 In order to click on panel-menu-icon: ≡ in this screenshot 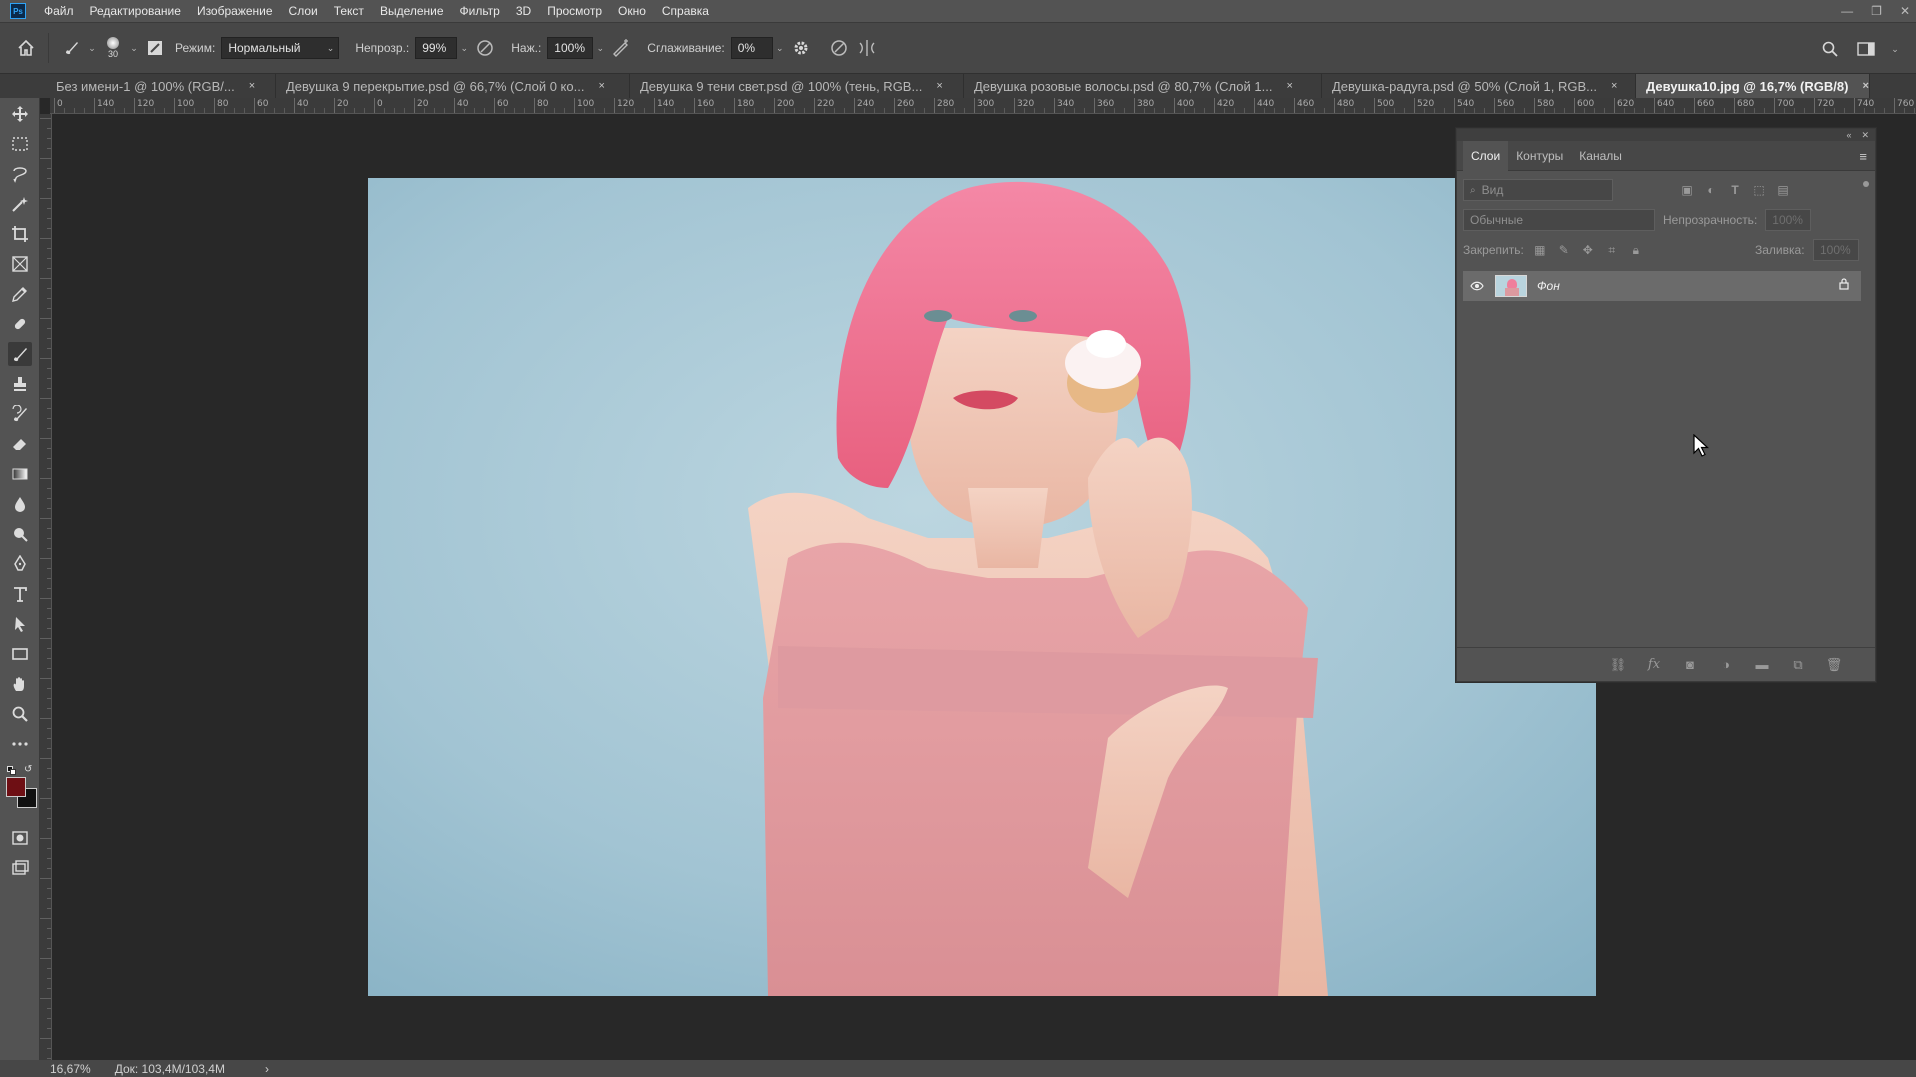, I will do `click(1863, 156)`.